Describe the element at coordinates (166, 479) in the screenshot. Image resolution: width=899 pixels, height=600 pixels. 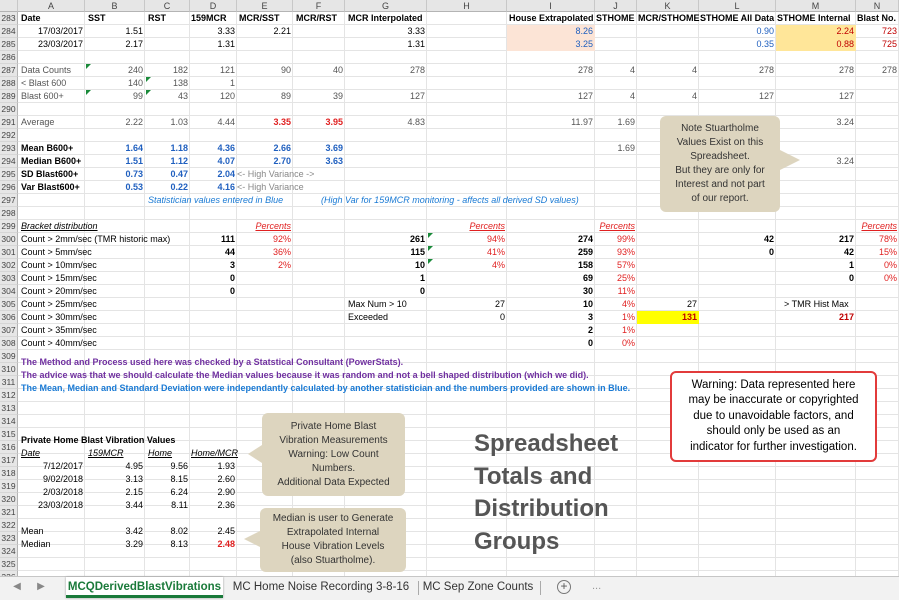
I see `private-table-cell: 8.15` at that location.